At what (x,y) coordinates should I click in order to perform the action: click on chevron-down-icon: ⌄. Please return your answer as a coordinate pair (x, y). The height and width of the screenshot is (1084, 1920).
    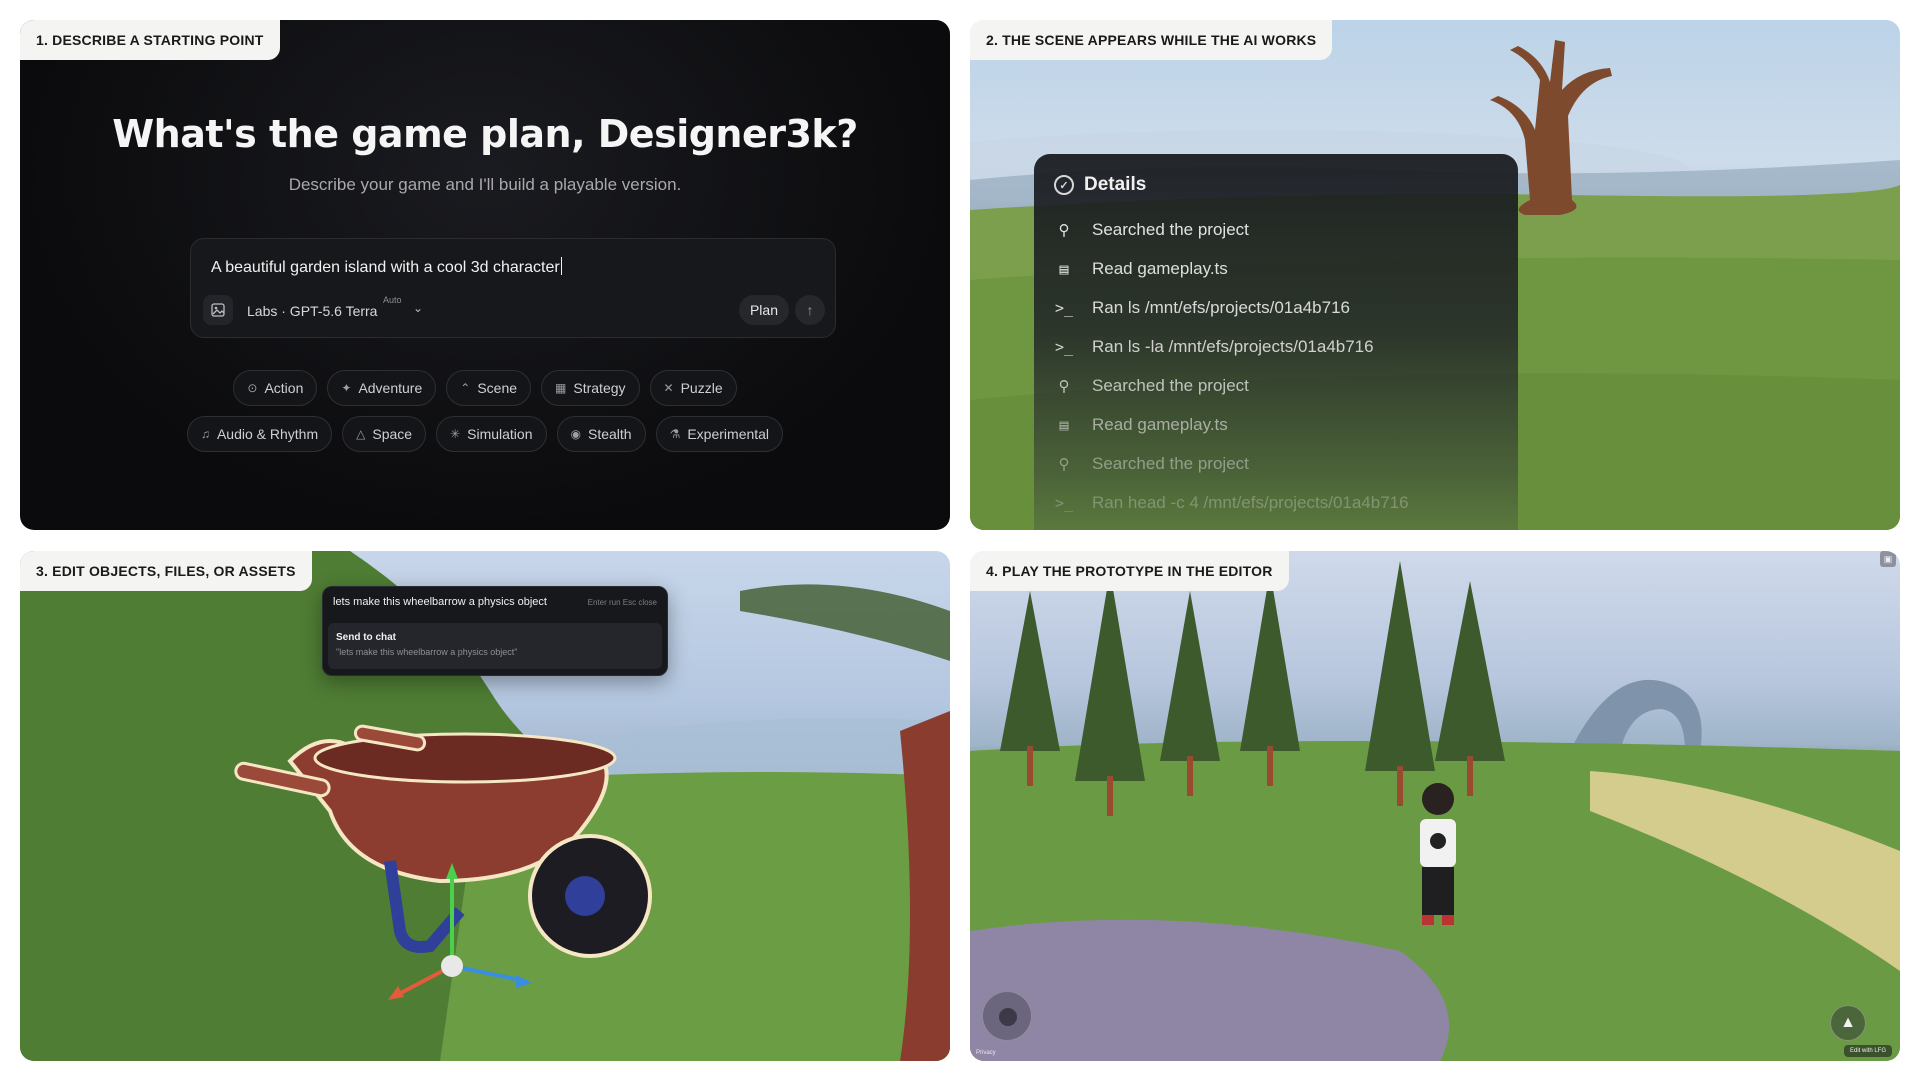
    Looking at the image, I should click on (418, 308).